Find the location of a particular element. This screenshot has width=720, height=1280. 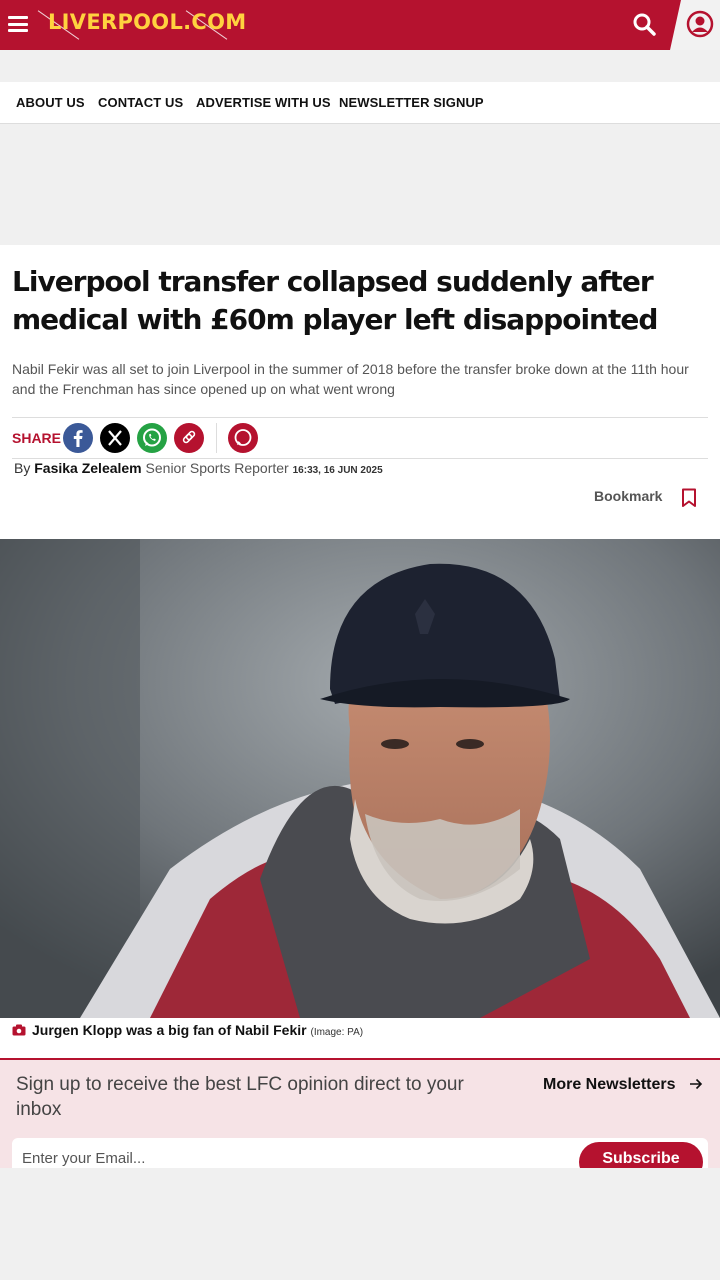

account-area is located at coordinates (695, 25).